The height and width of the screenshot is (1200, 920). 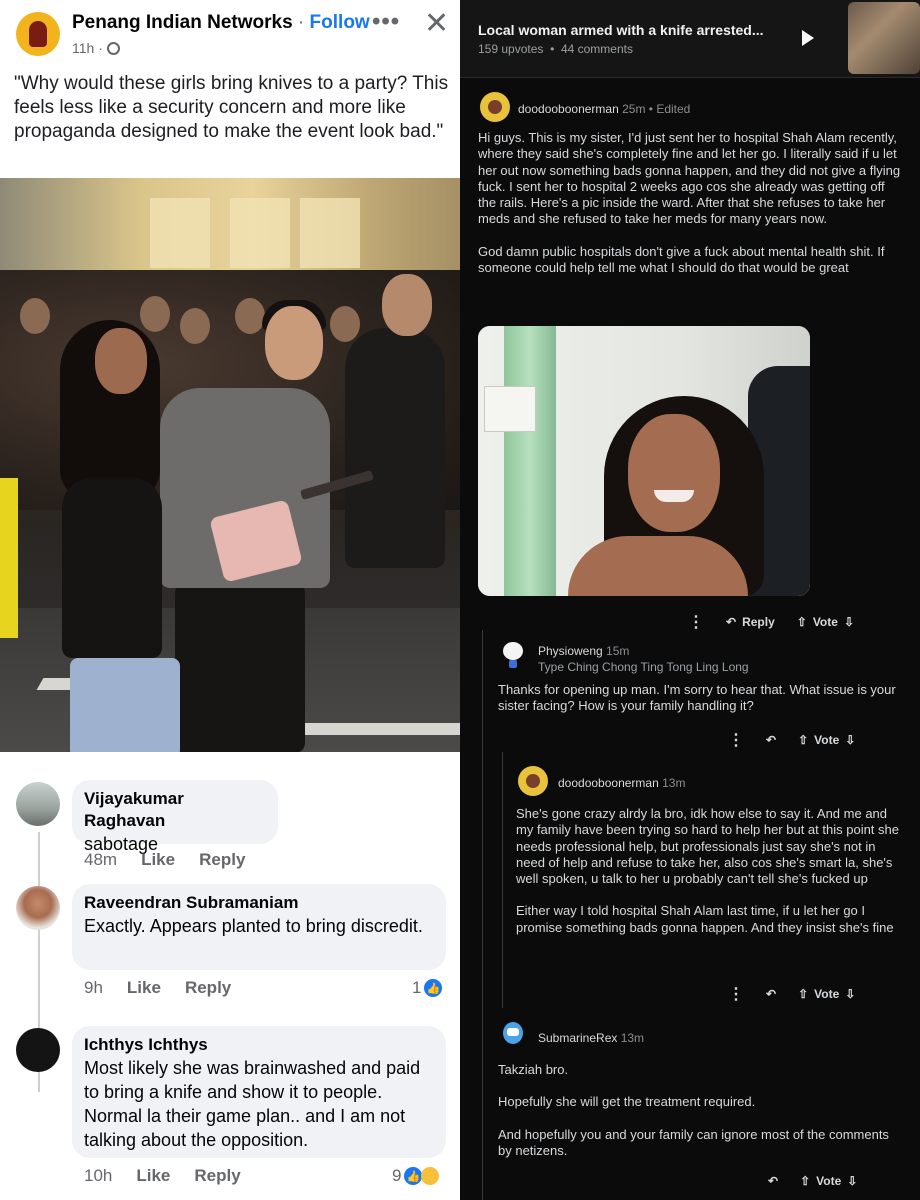 What do you see at coordinates (340, 22) in the screenshot?
I see `follow-button: Follow` at bounding box center [340, 22].